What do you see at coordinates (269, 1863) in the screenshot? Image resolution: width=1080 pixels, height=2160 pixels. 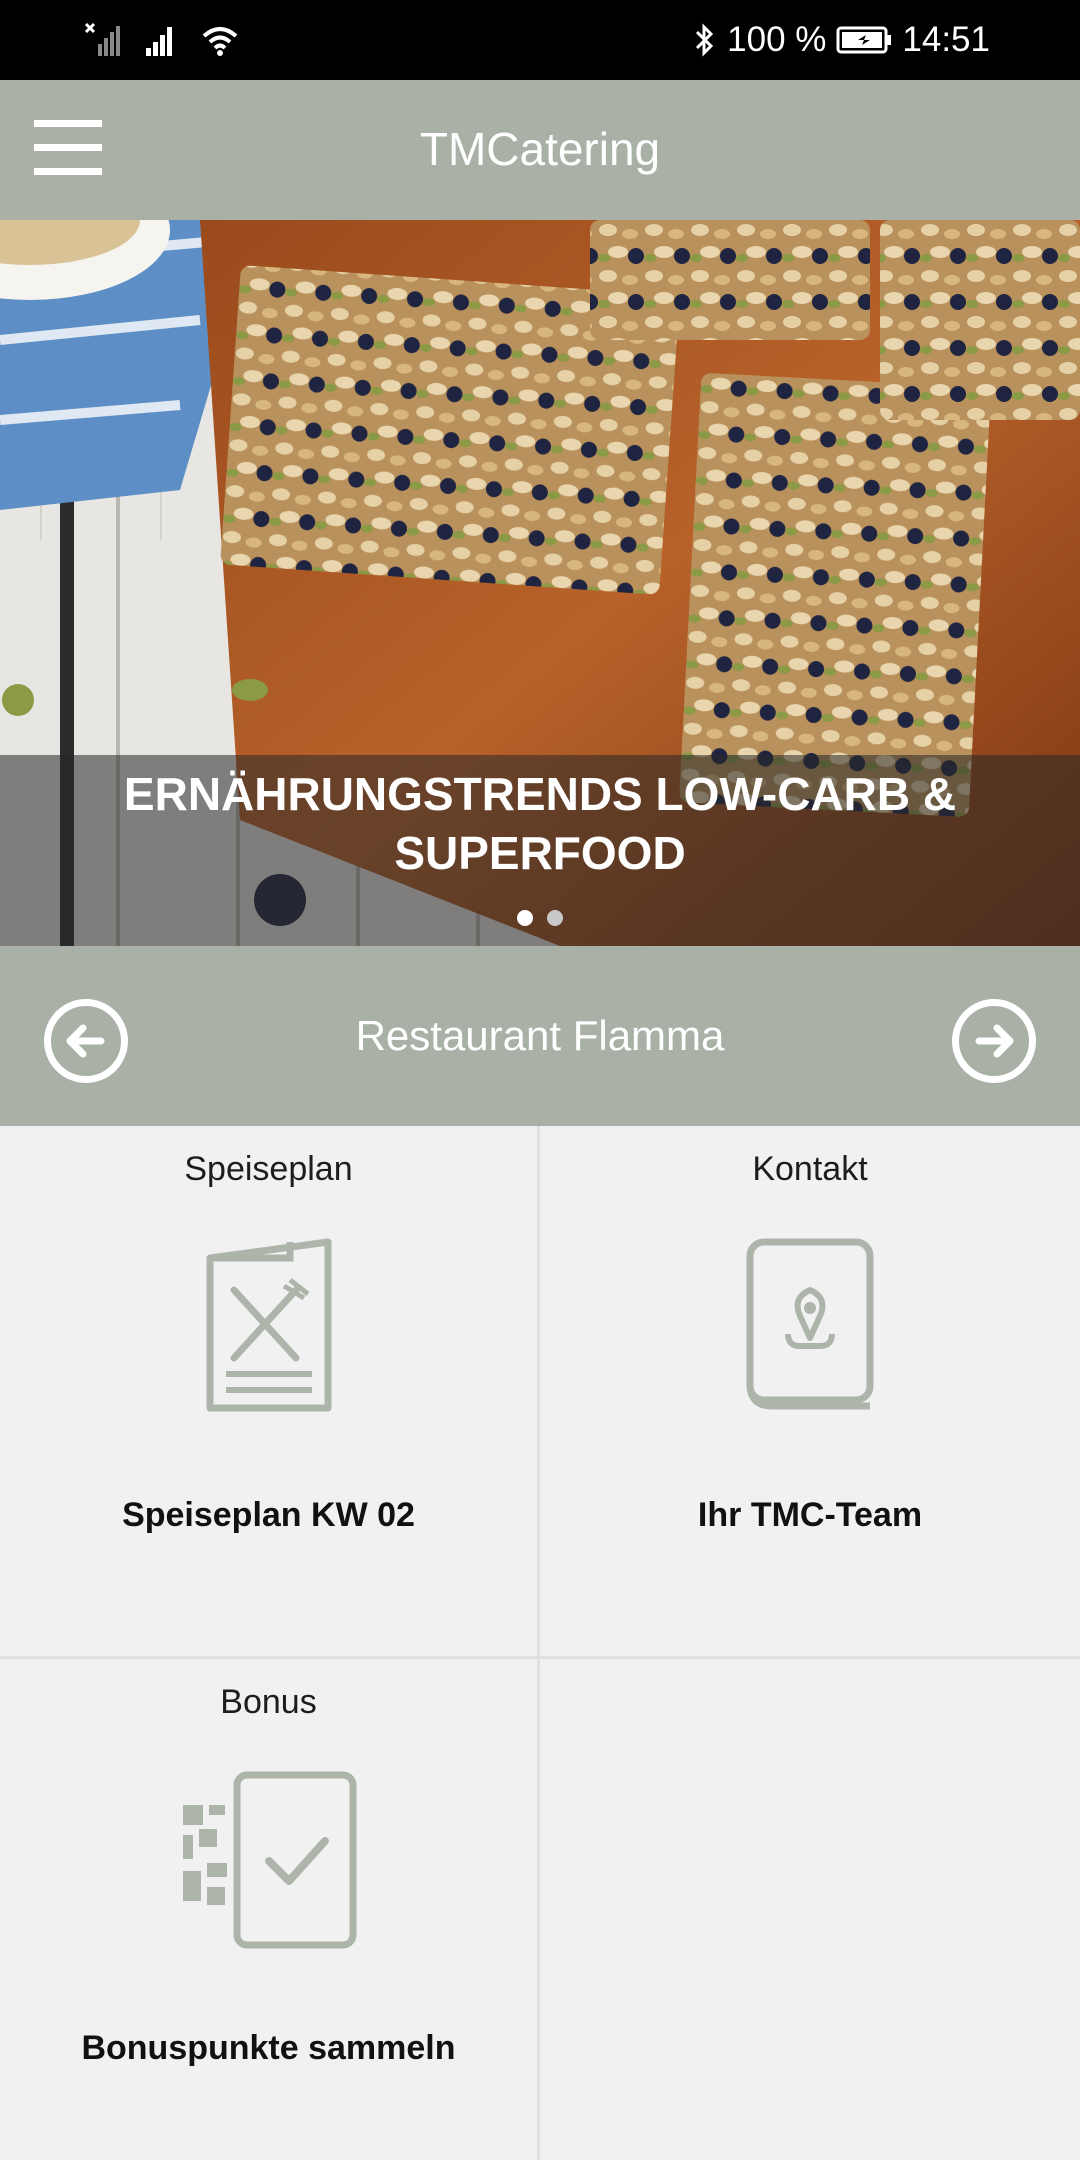 I see `qr-phone-check-icon` at bounding box center [269, 1863].